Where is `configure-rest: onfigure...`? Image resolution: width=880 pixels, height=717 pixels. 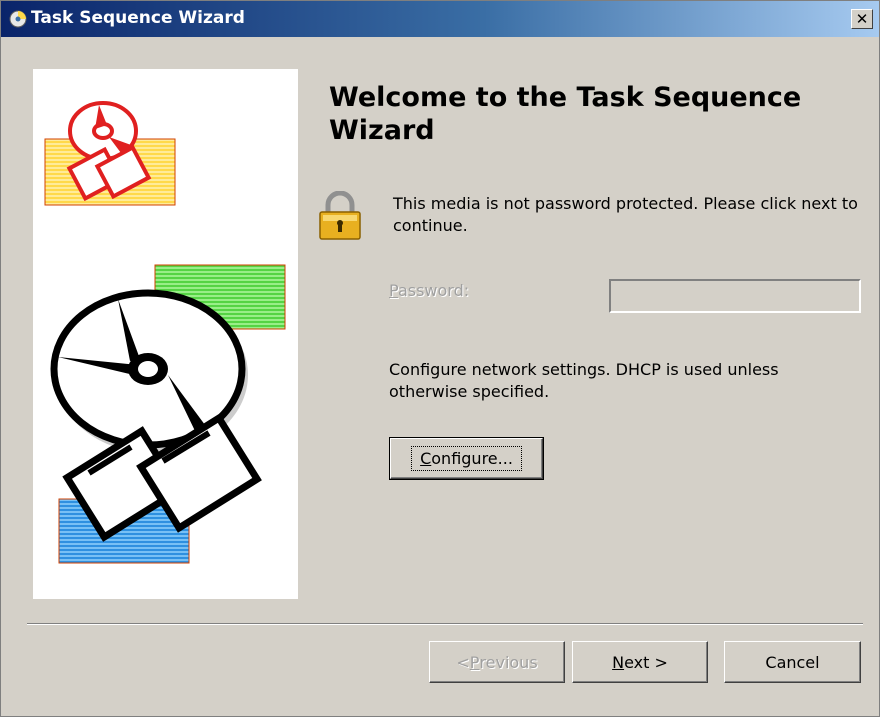 configure-rest: onfigure... is located at coordinates (472, 458).